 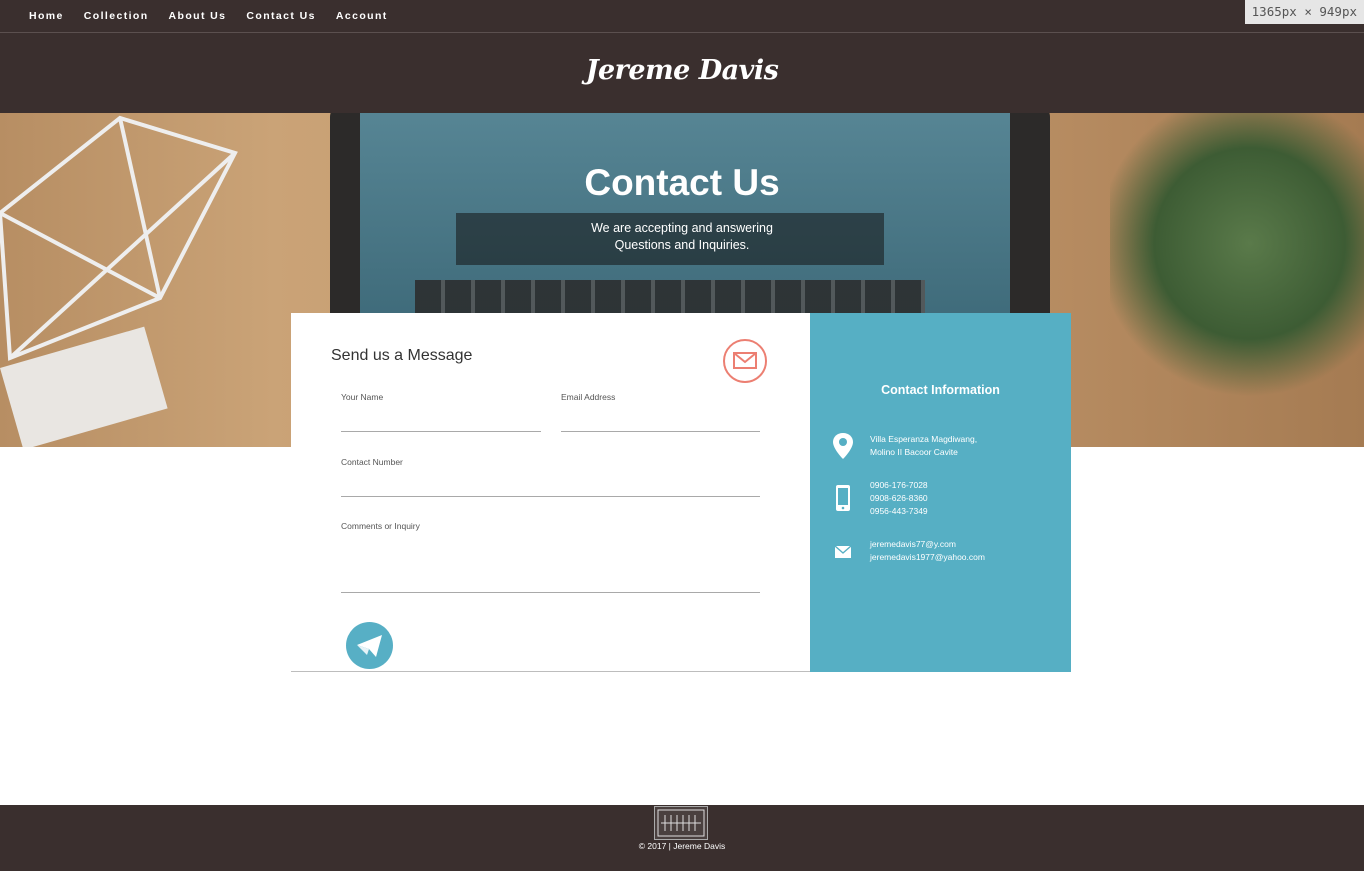 I want to click on footer-logo, so click(x=681, y=823).